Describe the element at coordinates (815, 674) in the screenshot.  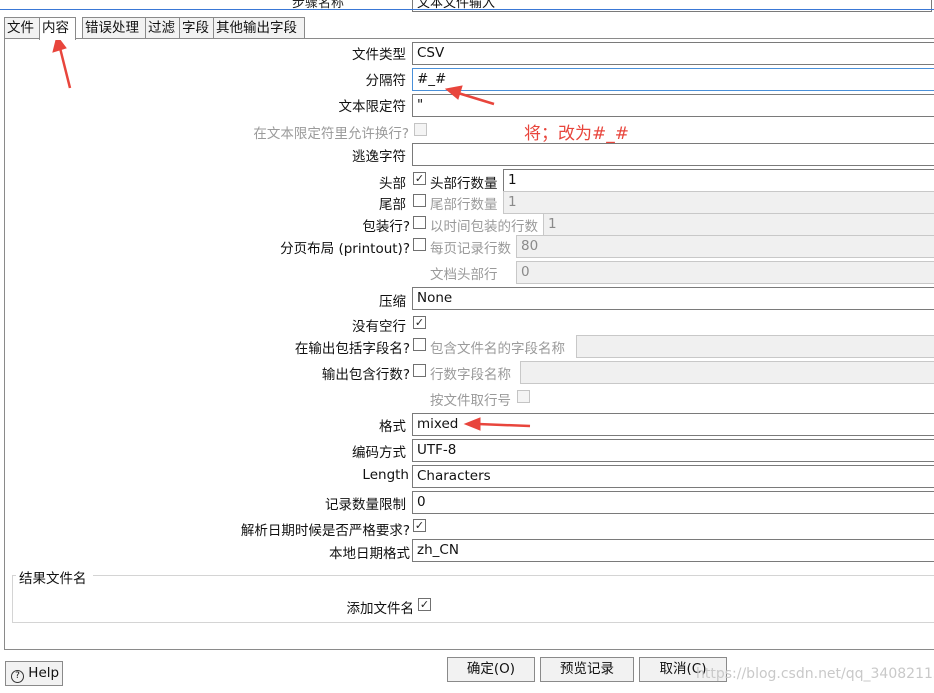
I see `watermark: https://blog.csdn.net/qq_34082113` at that location.